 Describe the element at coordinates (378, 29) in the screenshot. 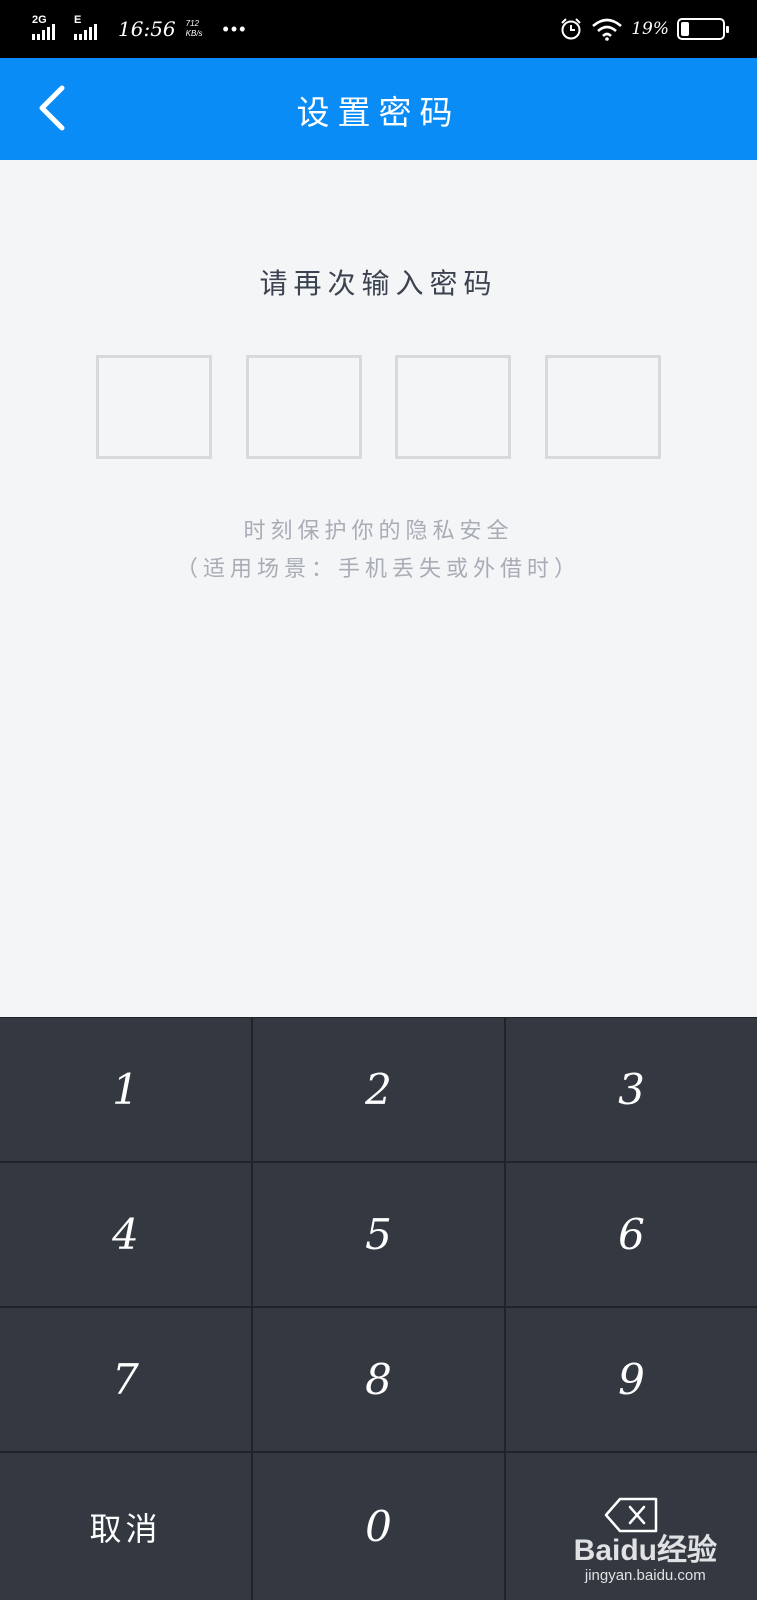

I see `status-bar: 2G E 16:56 712 KB/s ••• 19%` at that location.